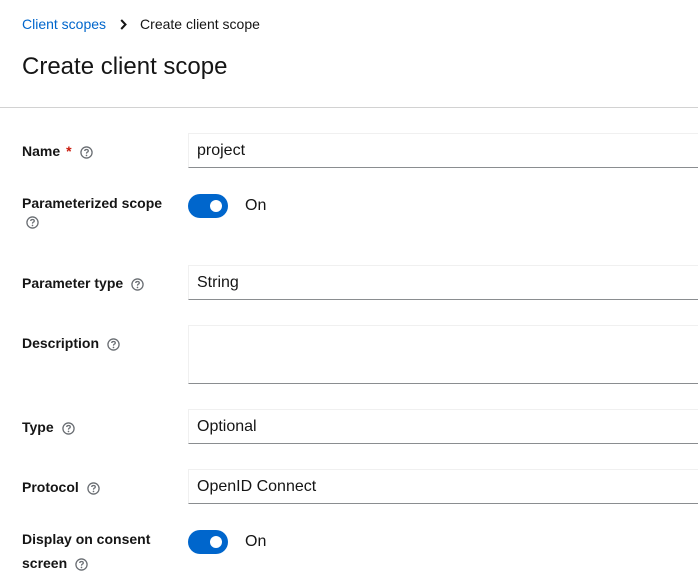  What do you see at coordinates (125, 66) in the screenshot?
I see `page-title: Create client scope` at bounding box center [125, 66].